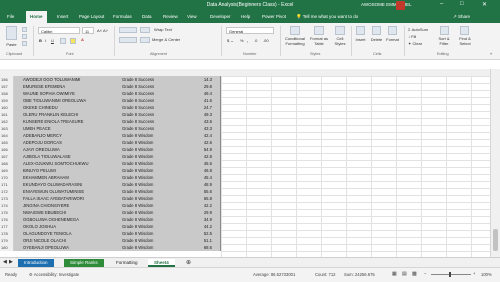 The image size is (500, 282). What do you see at coordinates (24, 43) in the screenshot?
I see `format-painter-icon` at bounding box center [24, 43].